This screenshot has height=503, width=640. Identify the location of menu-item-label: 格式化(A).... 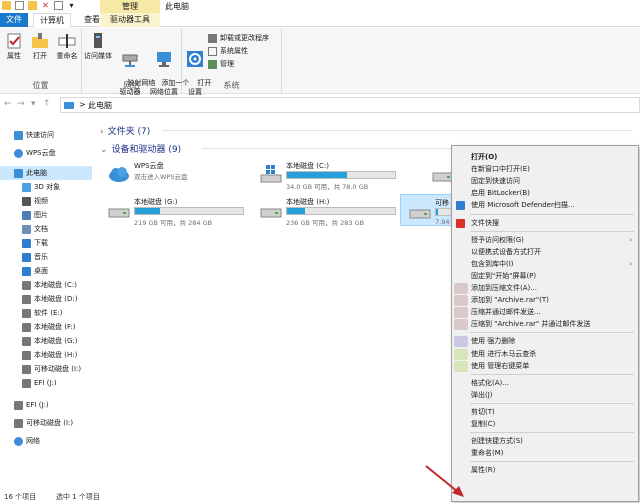
(490, 382).